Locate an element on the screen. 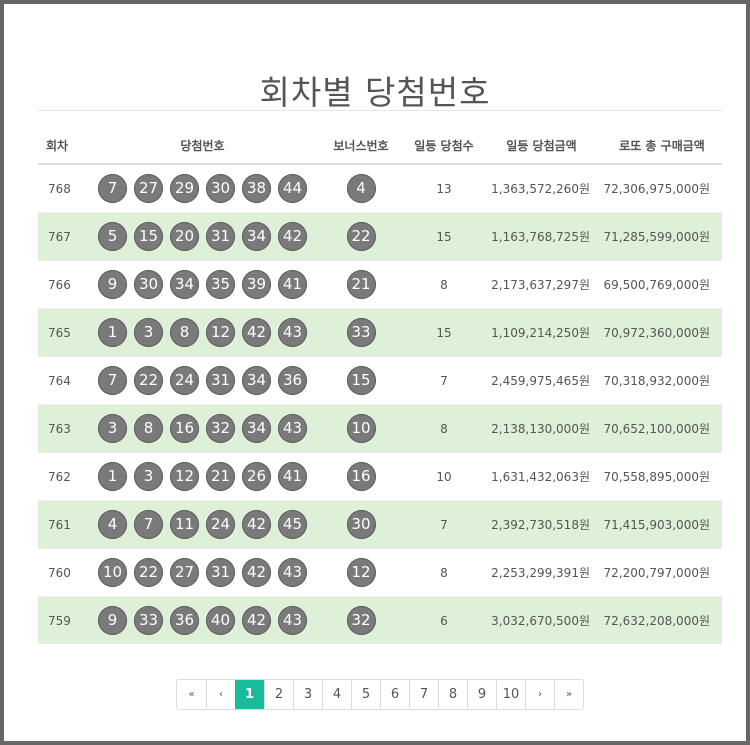  round-cell: 765 is located at coordinates (64, 332).